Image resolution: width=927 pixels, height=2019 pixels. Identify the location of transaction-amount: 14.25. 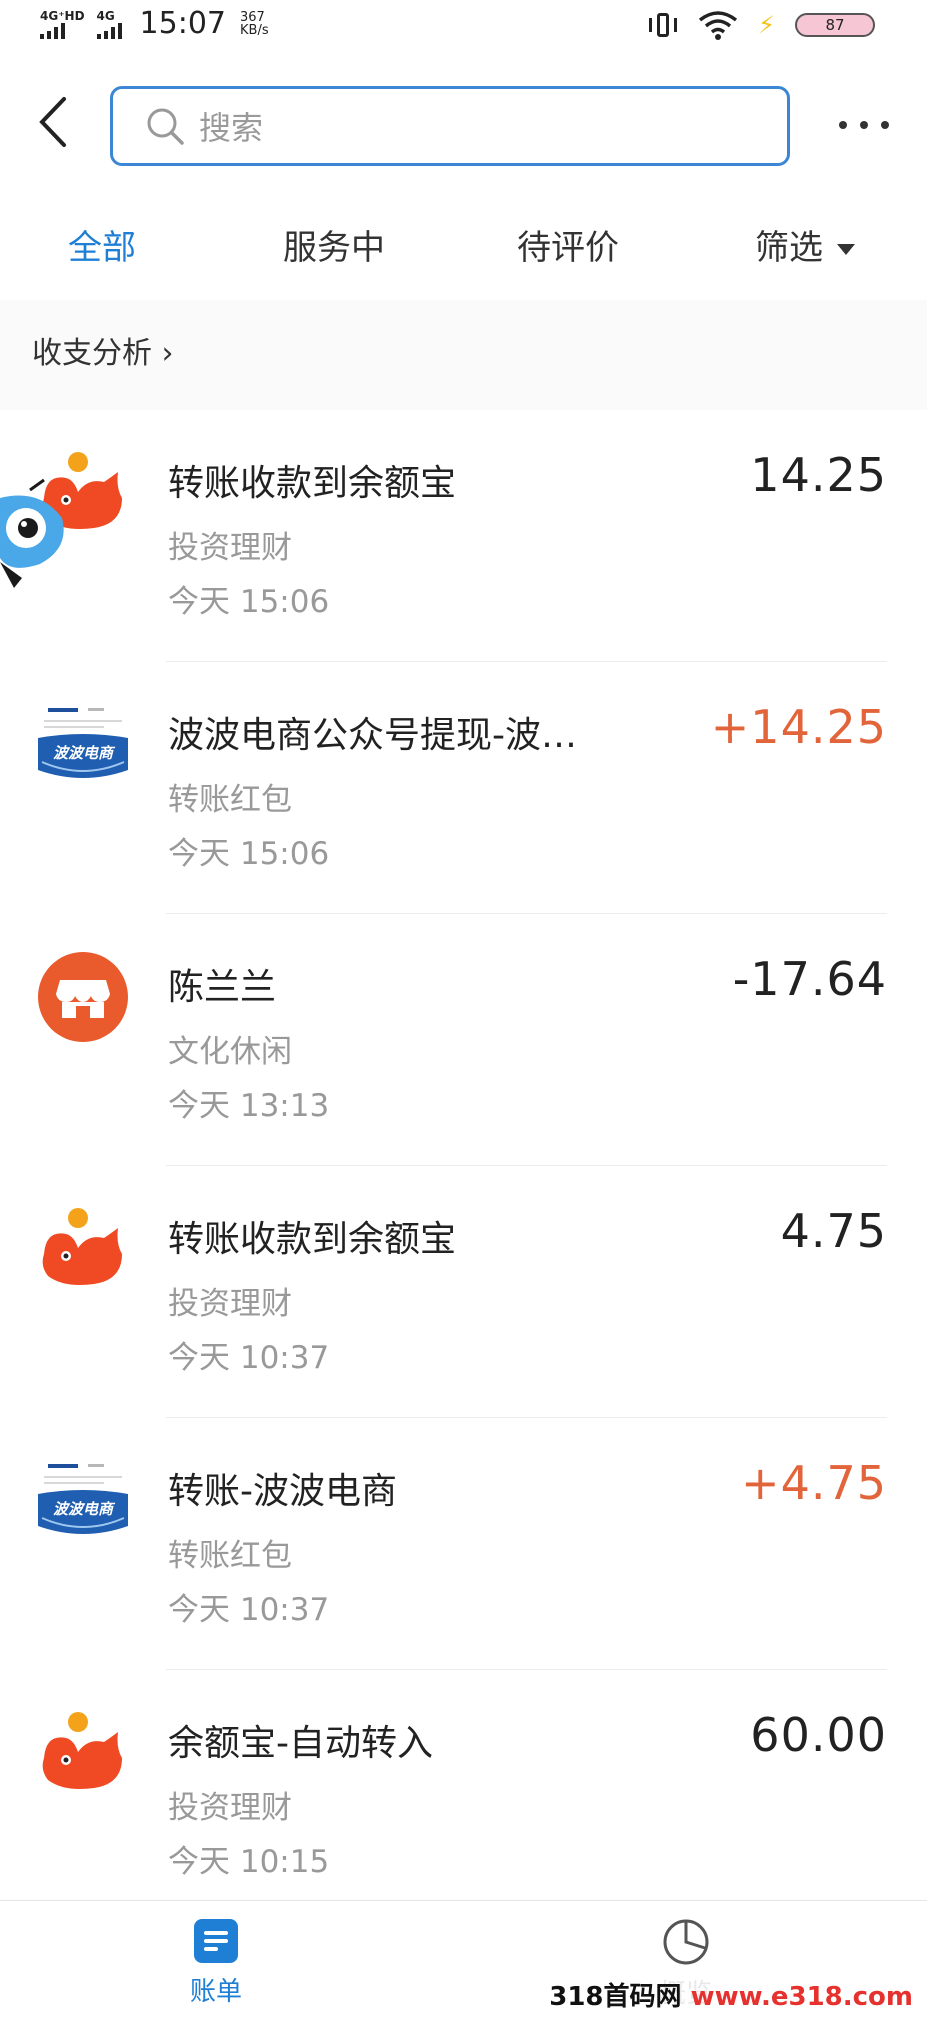
(818, 475).